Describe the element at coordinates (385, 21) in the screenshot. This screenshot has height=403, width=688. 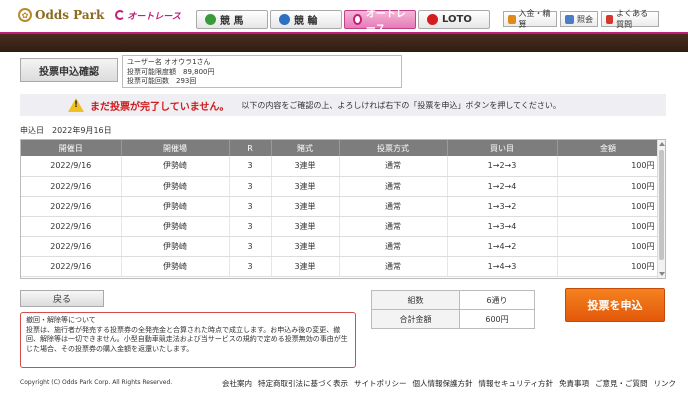
I see `tab-autorace-label: オートレース` at that location.